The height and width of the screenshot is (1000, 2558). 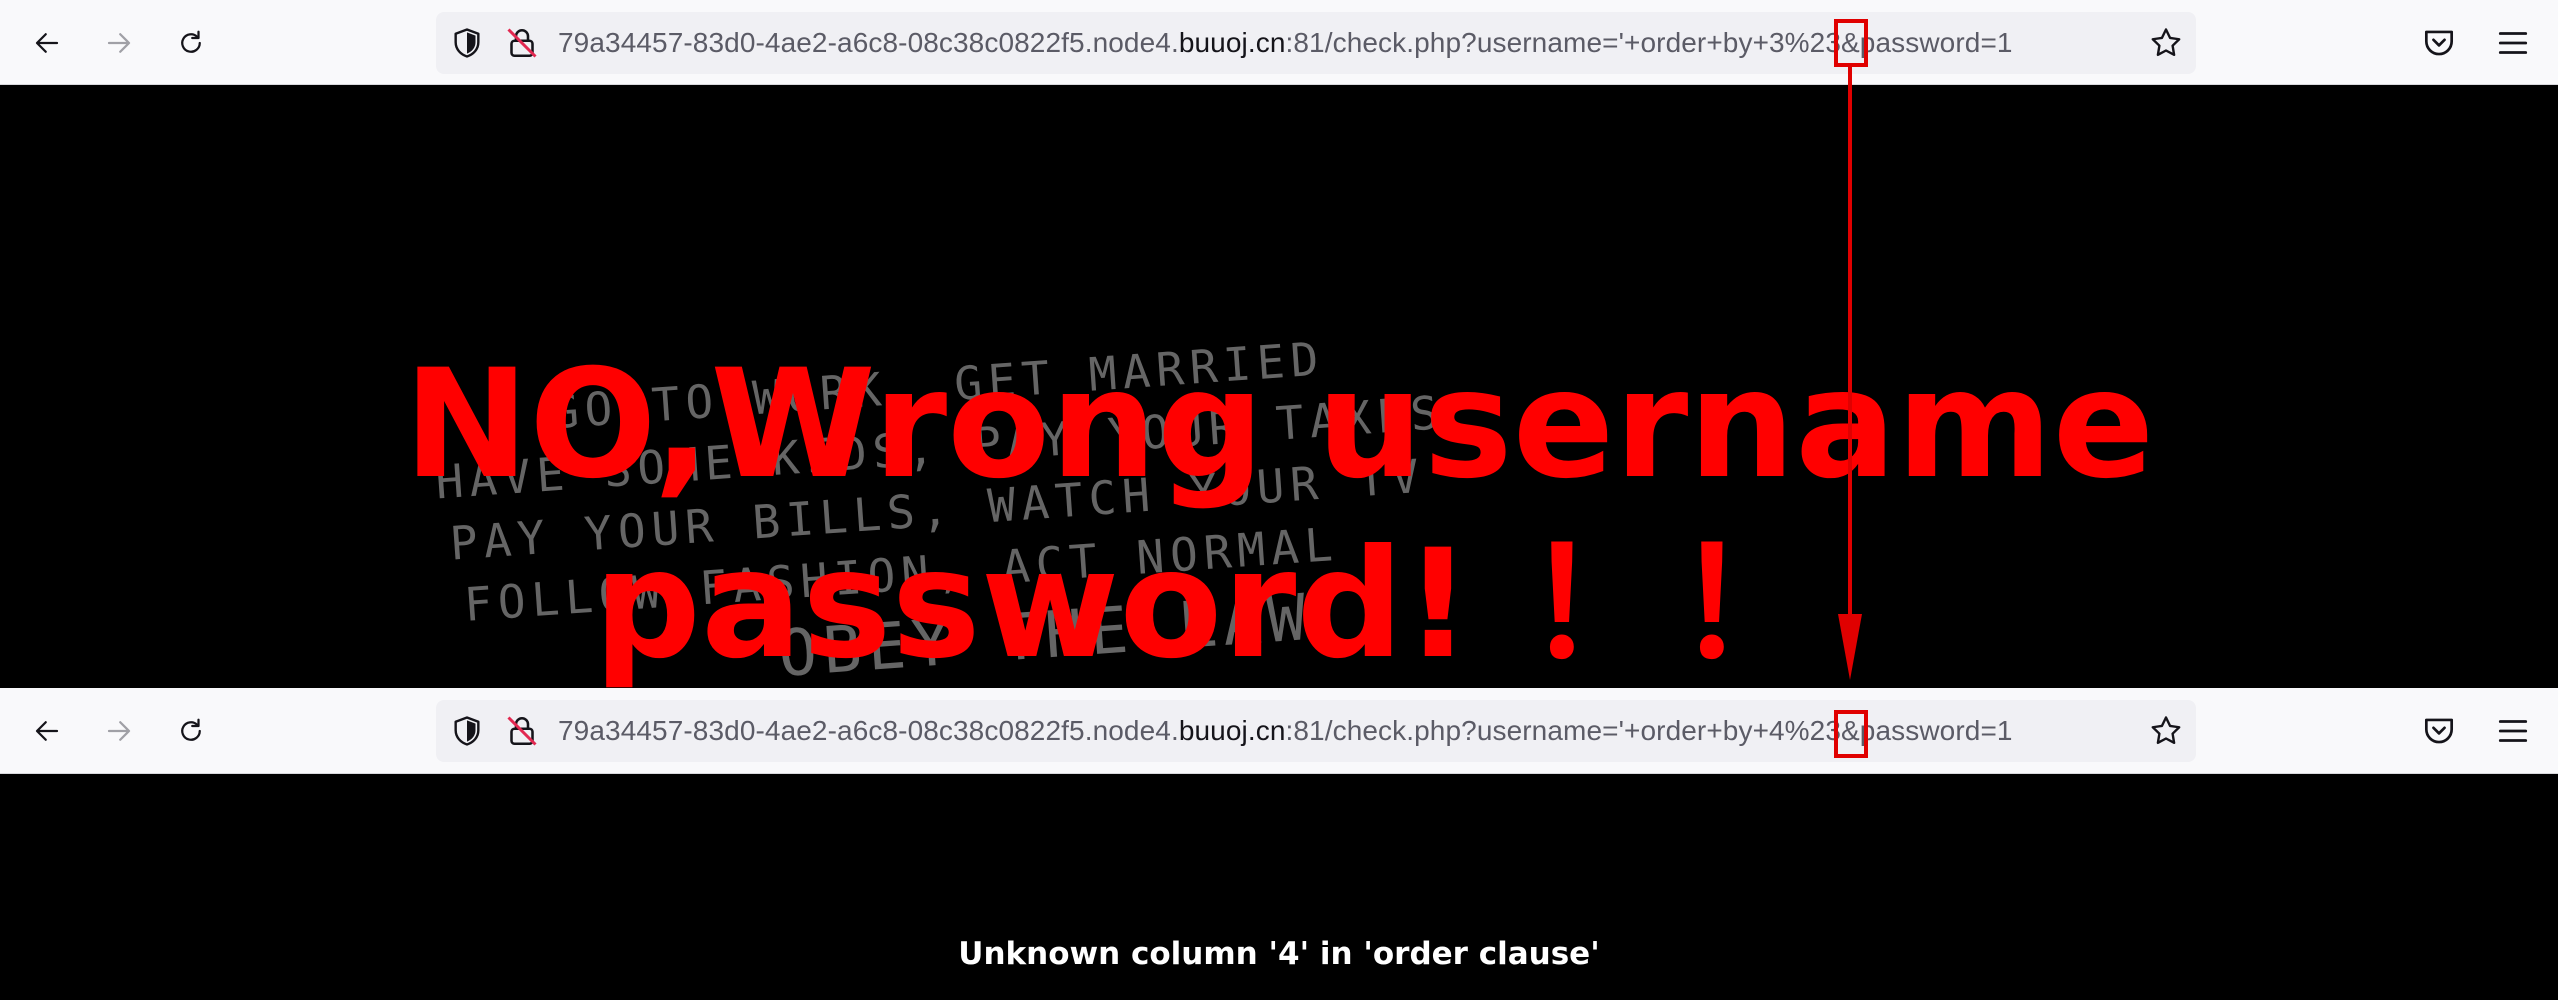 What do you see at coordinates (1851, 734) in the screenshot?
I see `annotation-highlight-box-bottom` at bounding box center [1851, 734].